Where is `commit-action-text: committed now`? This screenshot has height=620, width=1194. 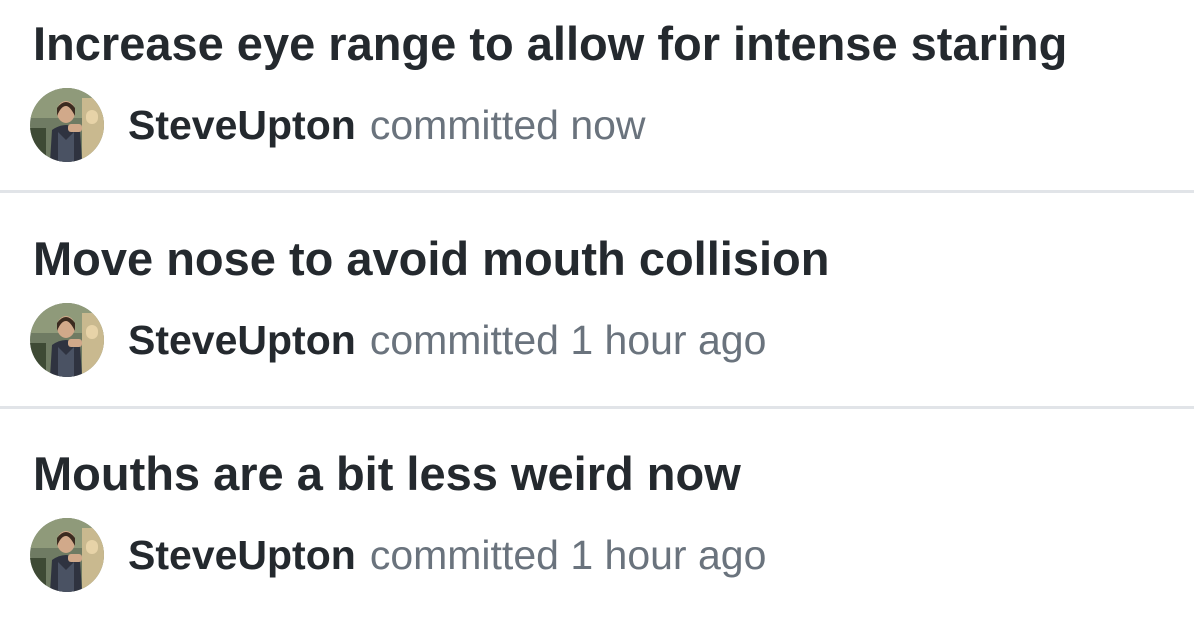
commit-action-text: committed now is located at coordinates (508, 125).